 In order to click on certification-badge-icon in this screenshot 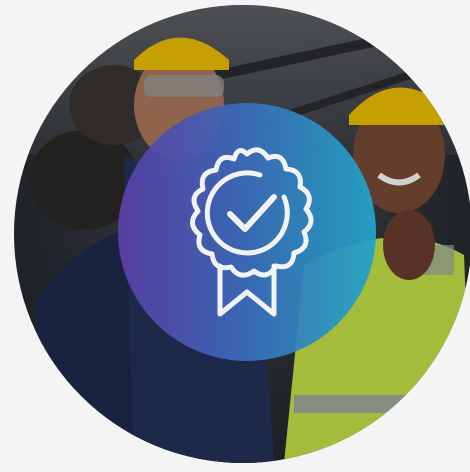, I will do `click(252, 232)`.